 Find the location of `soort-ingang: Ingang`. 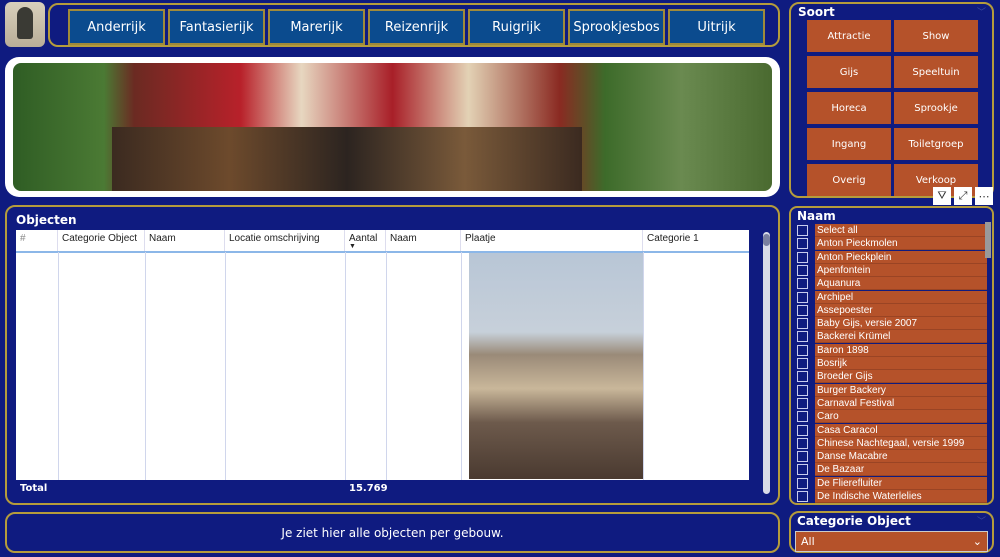

soort-ingang: Ingang is located at coordinates (849, 144).